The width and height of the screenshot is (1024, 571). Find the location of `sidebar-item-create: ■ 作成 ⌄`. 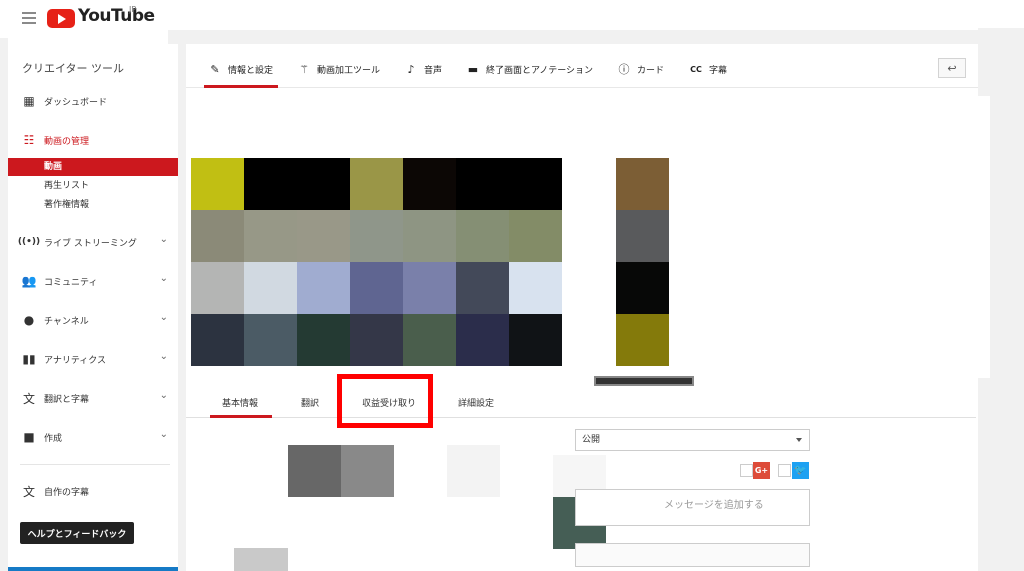

sidebar-item-create: ■ 作成 ⌄ is located at coordinates (93, 437).